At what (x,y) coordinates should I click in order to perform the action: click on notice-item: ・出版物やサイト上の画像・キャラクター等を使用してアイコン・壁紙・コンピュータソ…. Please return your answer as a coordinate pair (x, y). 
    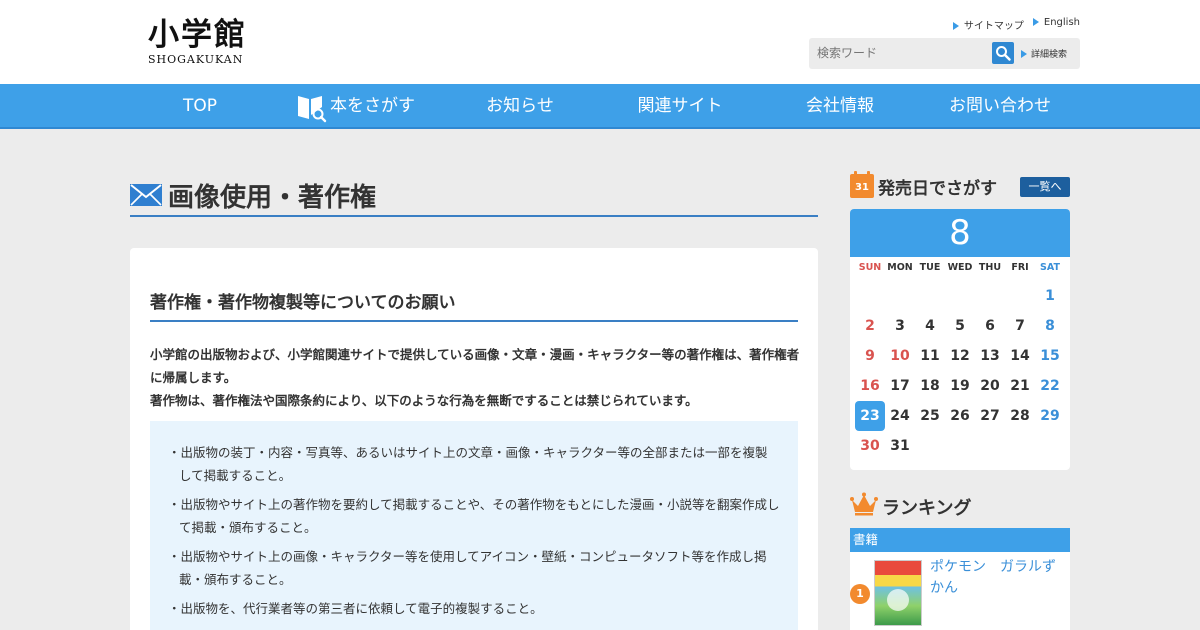
    Looking at the image, I should click on (467, 568).